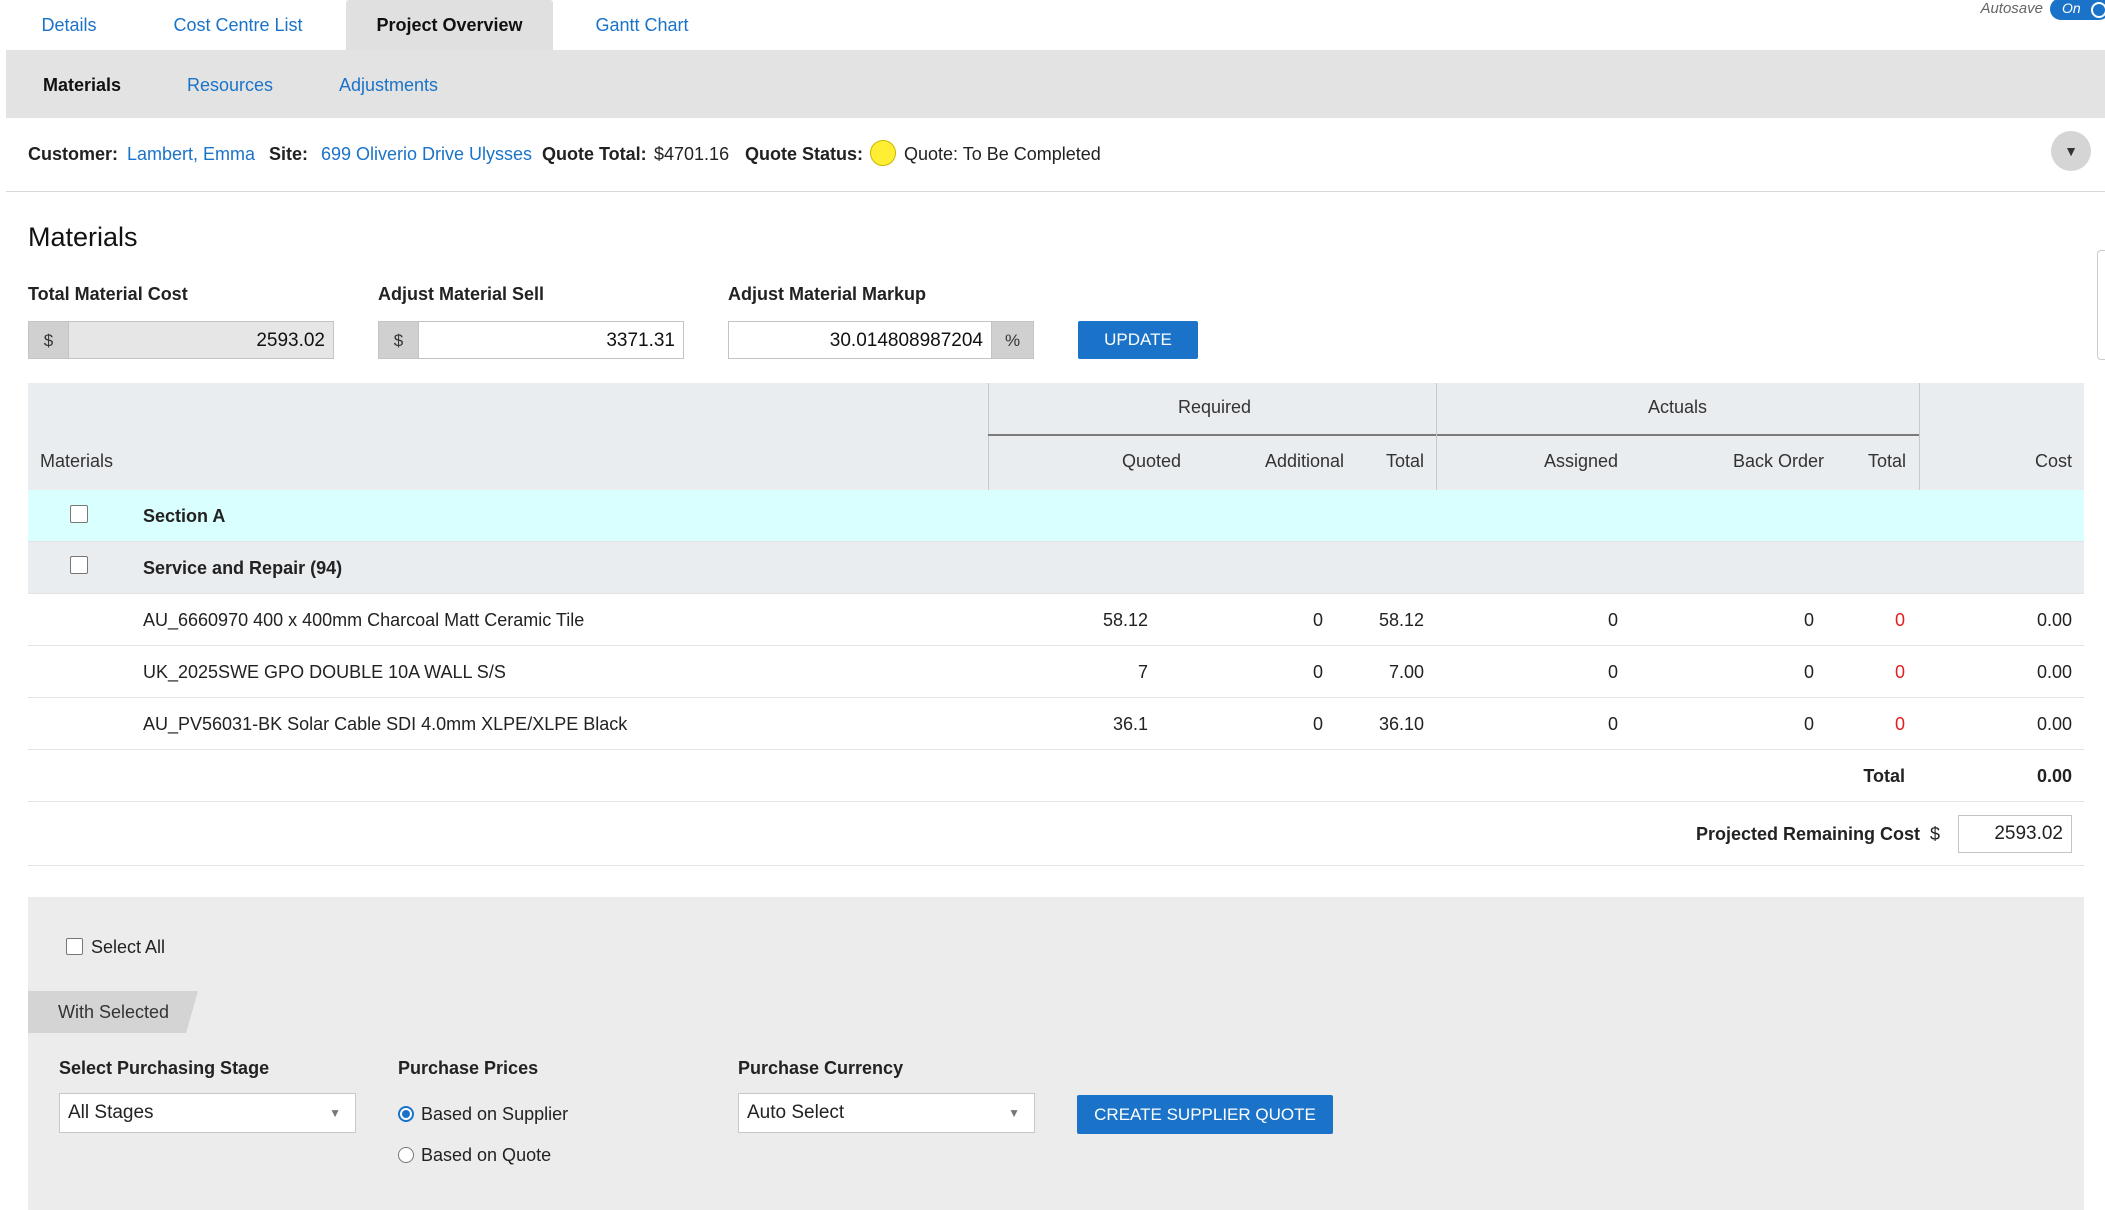  Describe the element at coordinates (1678, 407) in the screenshot. I see `group-actuals-header: Actuals` at that location.